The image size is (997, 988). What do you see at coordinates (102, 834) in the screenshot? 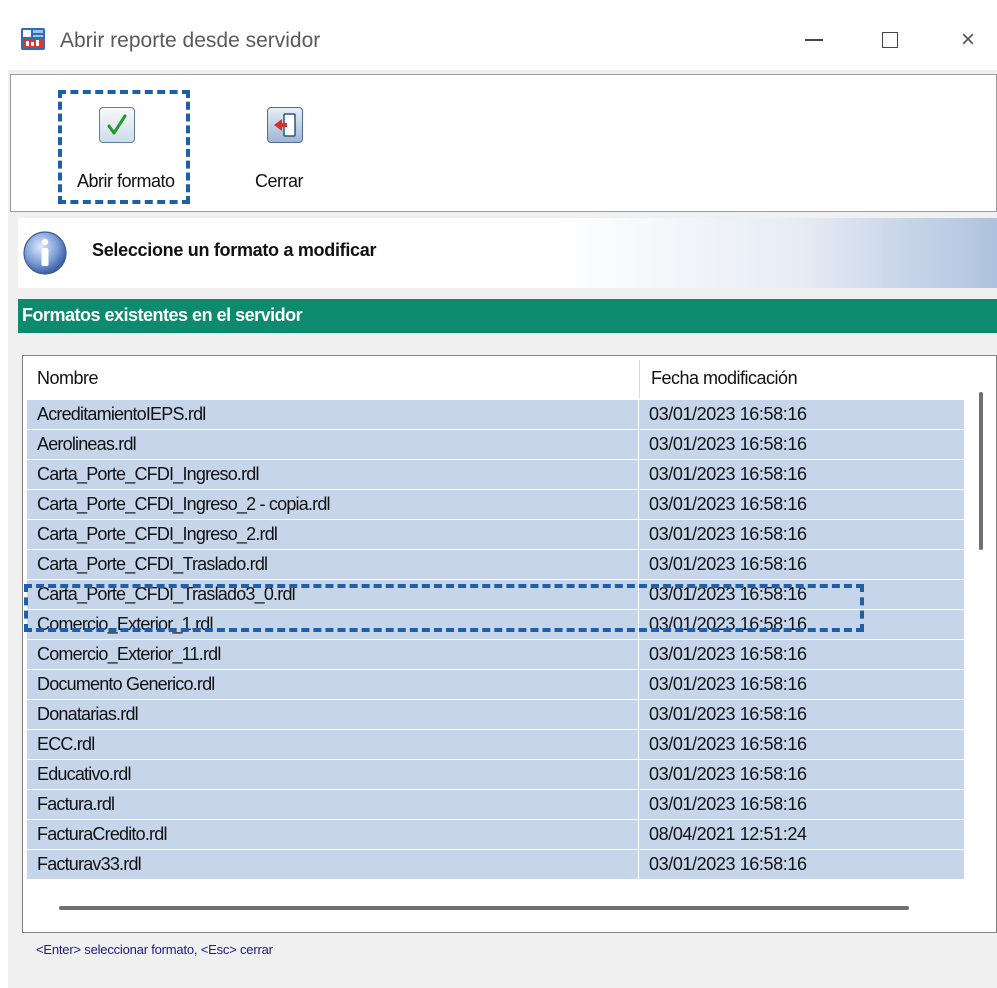
I see `file-name: FacturaCredito.rdl` at bounding box center [102, 834].